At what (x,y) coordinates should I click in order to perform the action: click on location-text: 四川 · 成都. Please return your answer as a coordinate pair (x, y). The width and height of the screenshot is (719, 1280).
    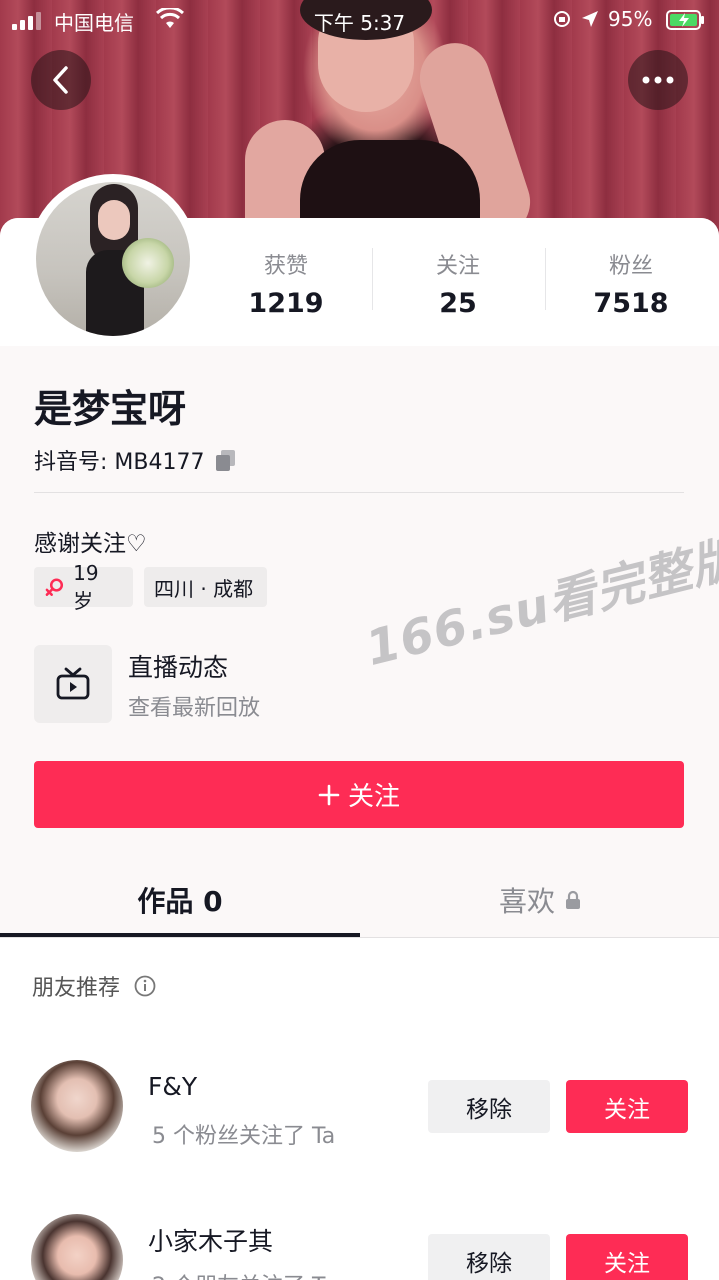
    Looking at the image, I should click on (204, 588).